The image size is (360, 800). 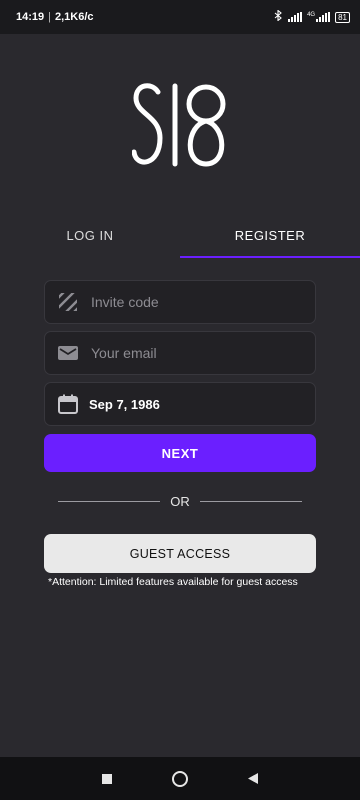 I want to click on signal-4g-icon: 4G, so click(x=319, y=17).